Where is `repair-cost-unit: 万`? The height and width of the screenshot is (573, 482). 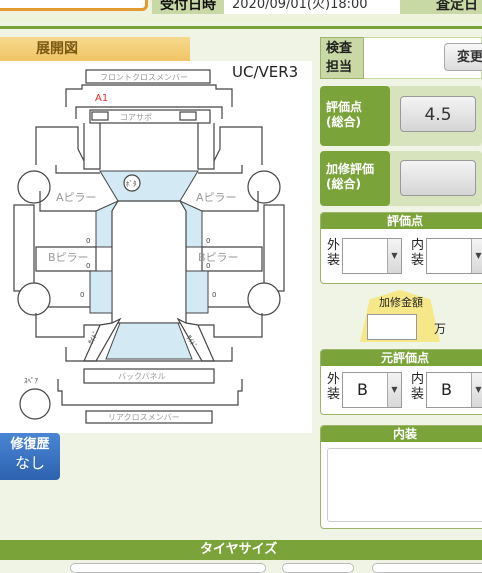
repair-cost-unit: 万 is located at coordinates (440, 329).